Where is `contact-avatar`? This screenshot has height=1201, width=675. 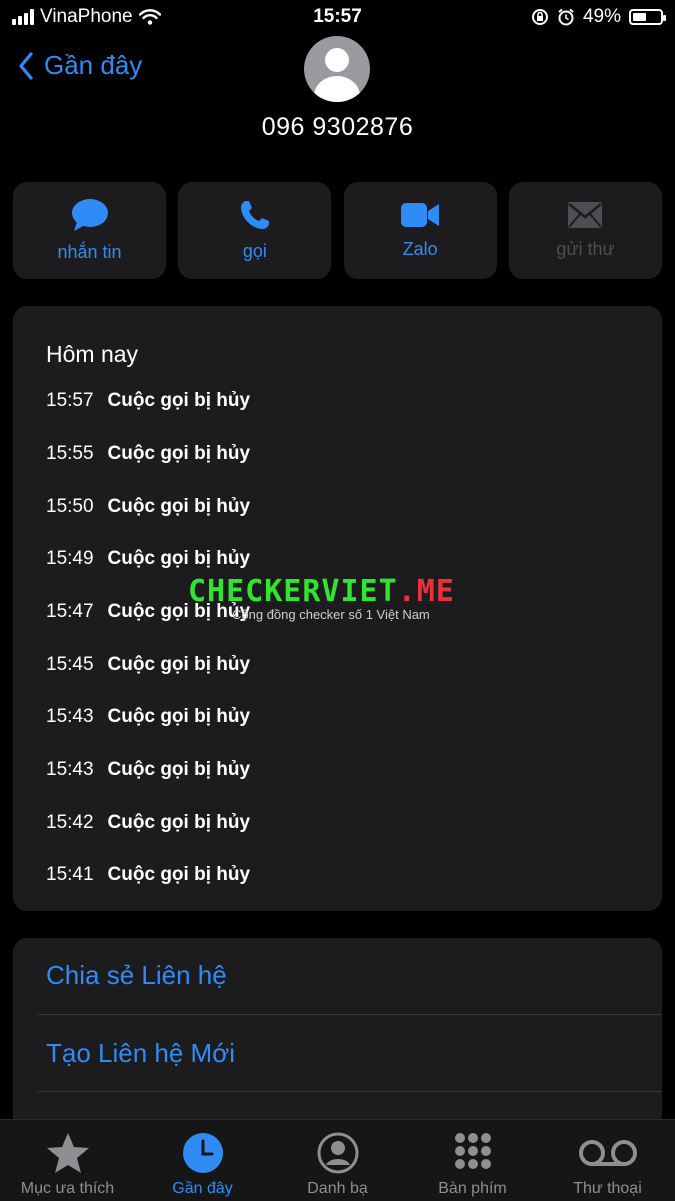 contact-avatar is located at coordinates (337, 69).